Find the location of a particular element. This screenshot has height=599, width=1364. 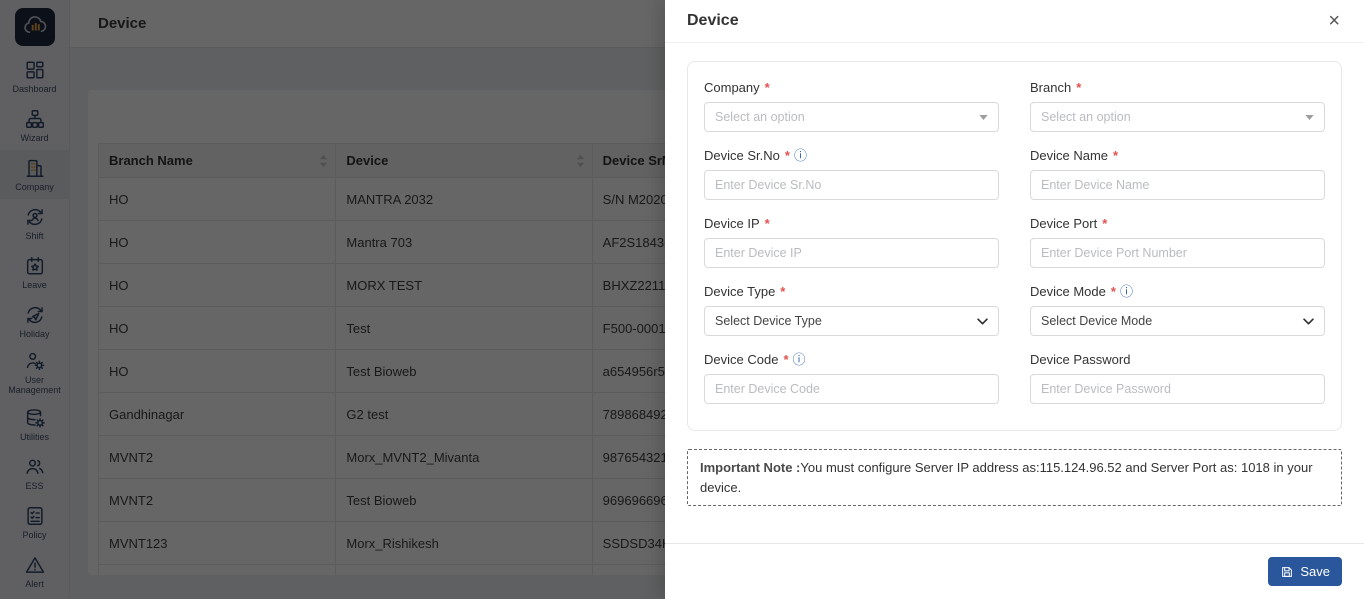

device-sr-no-input is located at coordinates (851, 185).